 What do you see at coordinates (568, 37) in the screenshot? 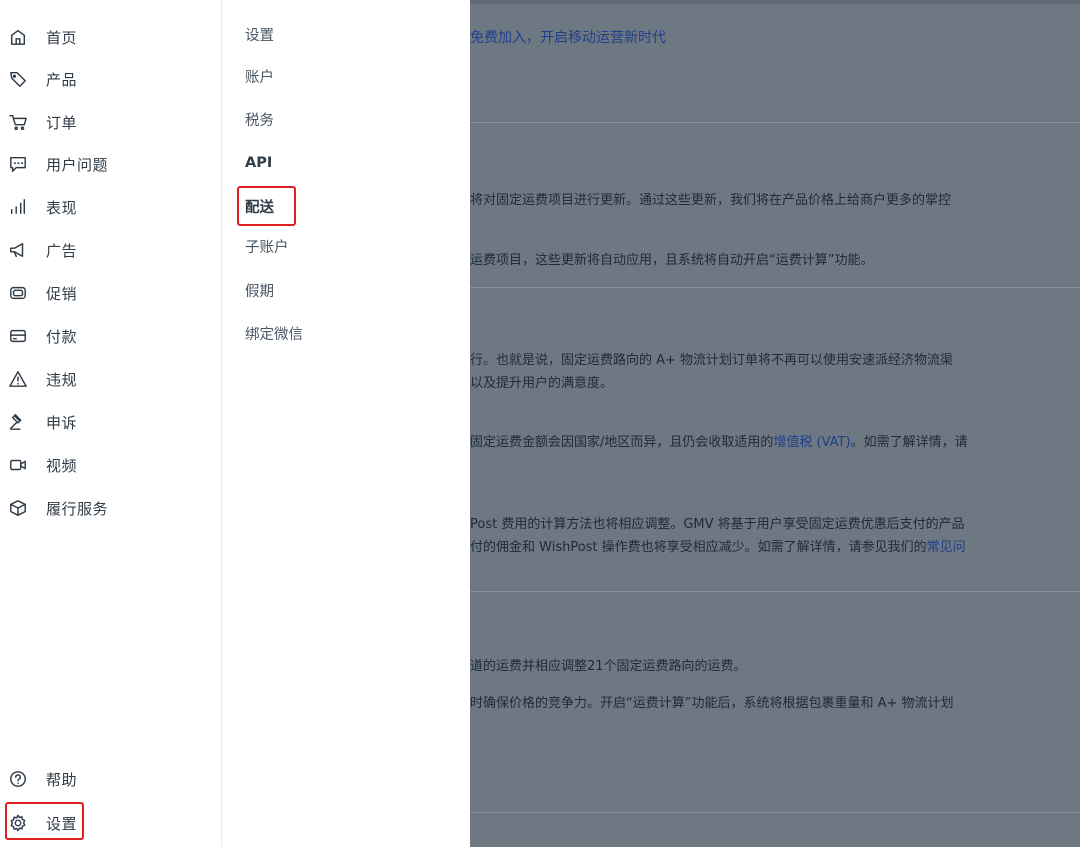
I see `announcement-banner-link: 免费加入，开启移动运营新时代` at bounding box center [568, 37].